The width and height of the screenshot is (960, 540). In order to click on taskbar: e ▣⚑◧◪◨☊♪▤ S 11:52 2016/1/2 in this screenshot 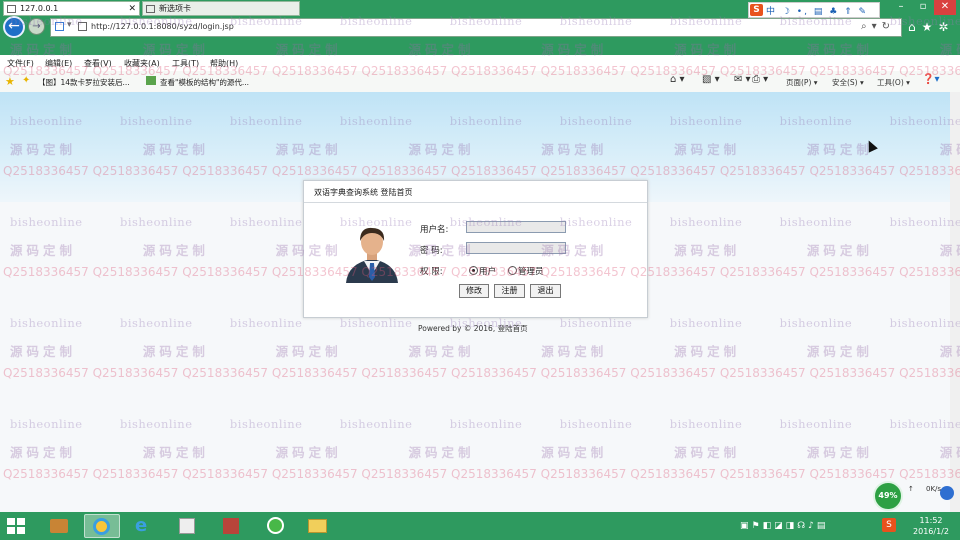, I will do `click(480, 526)`.